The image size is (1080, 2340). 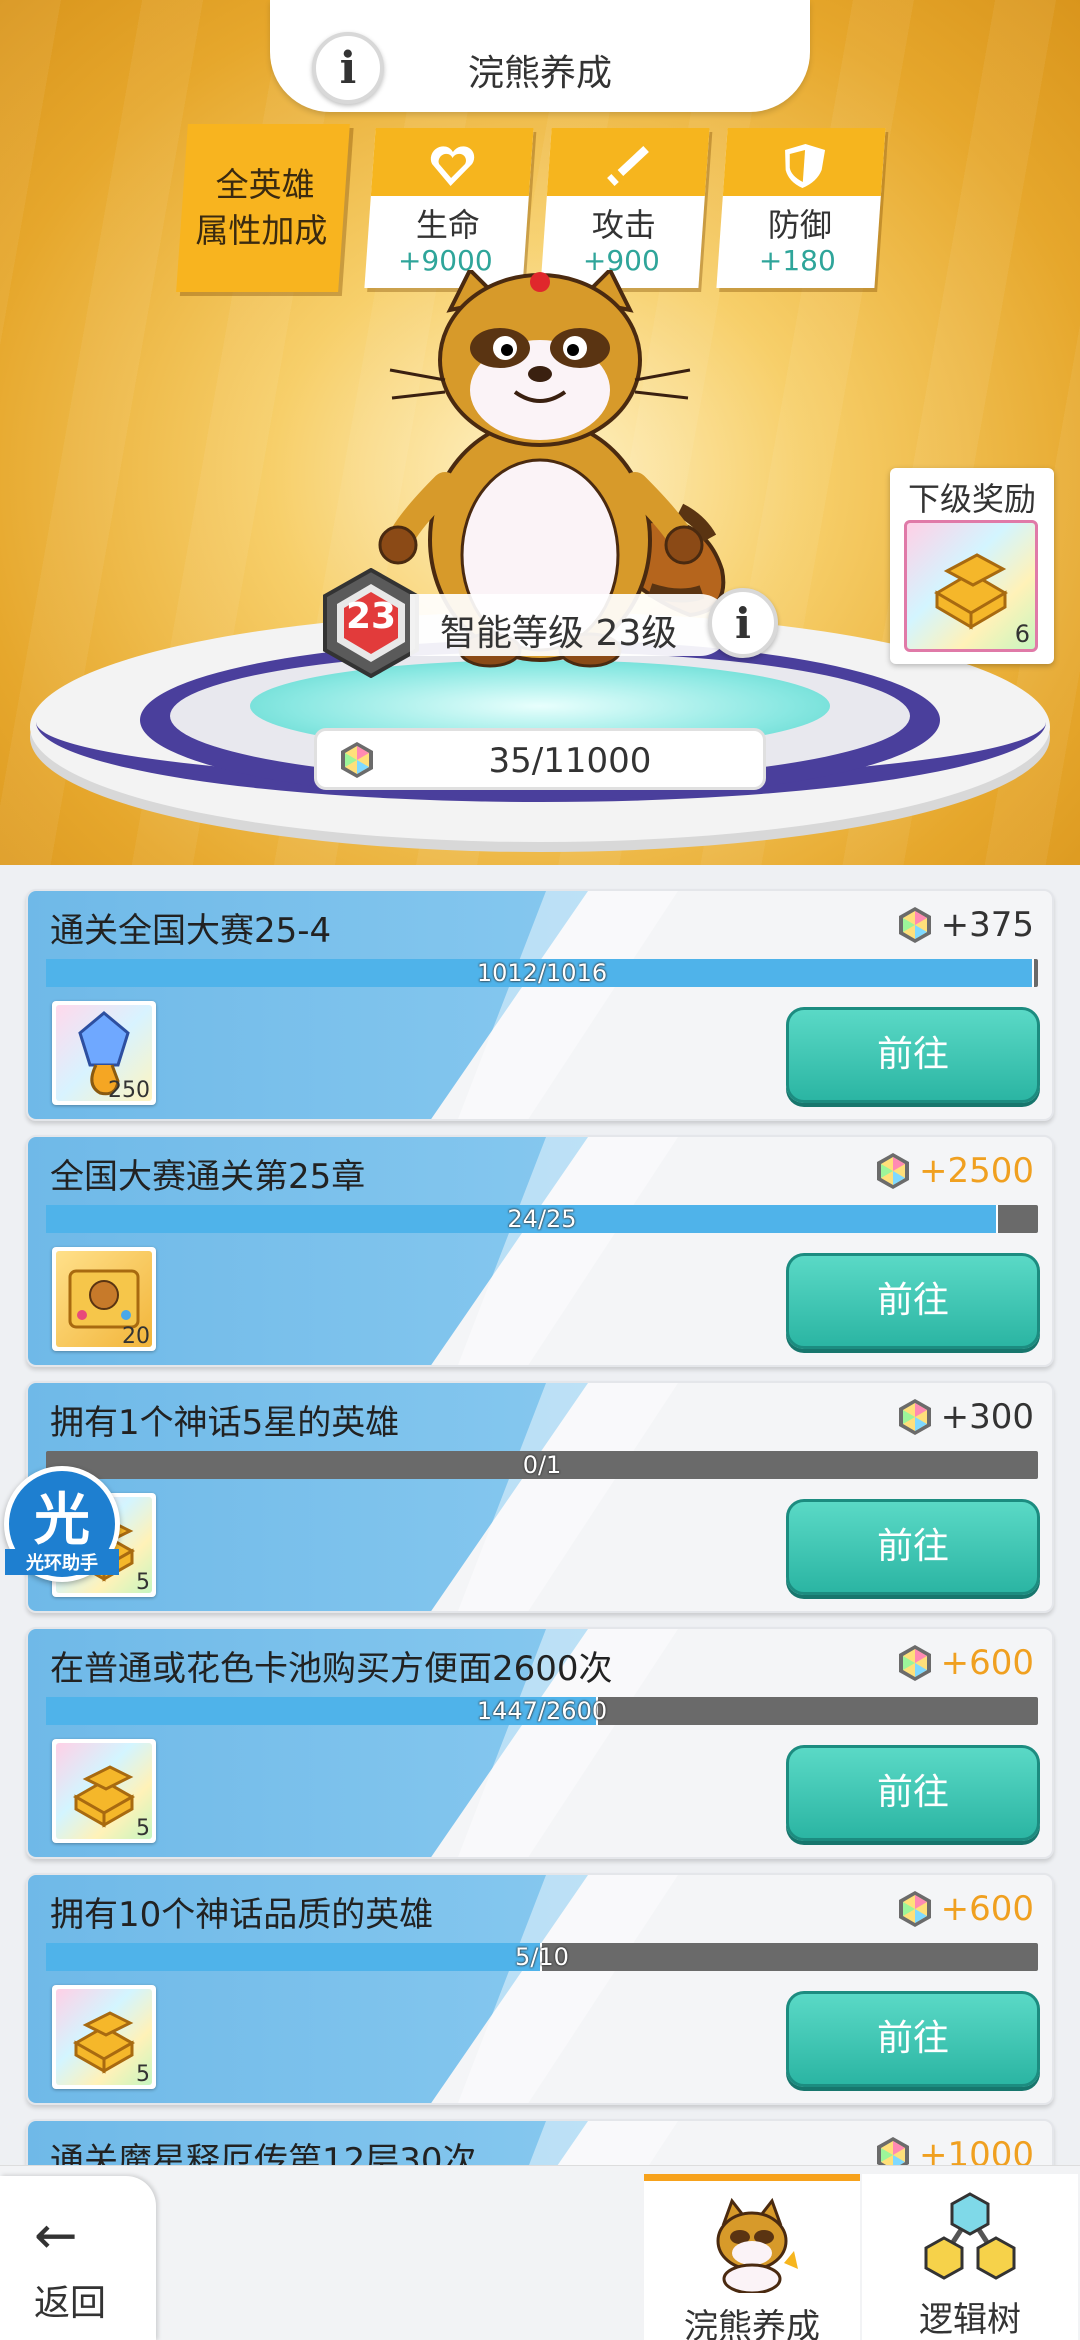 What do you see at coordinates (540, 1743) in the screenshot?
I see `task-card: 在普通或花色卡池购买方便面2600次 +600 1447/2600 5 前往` at bounding box center [540, 1743].